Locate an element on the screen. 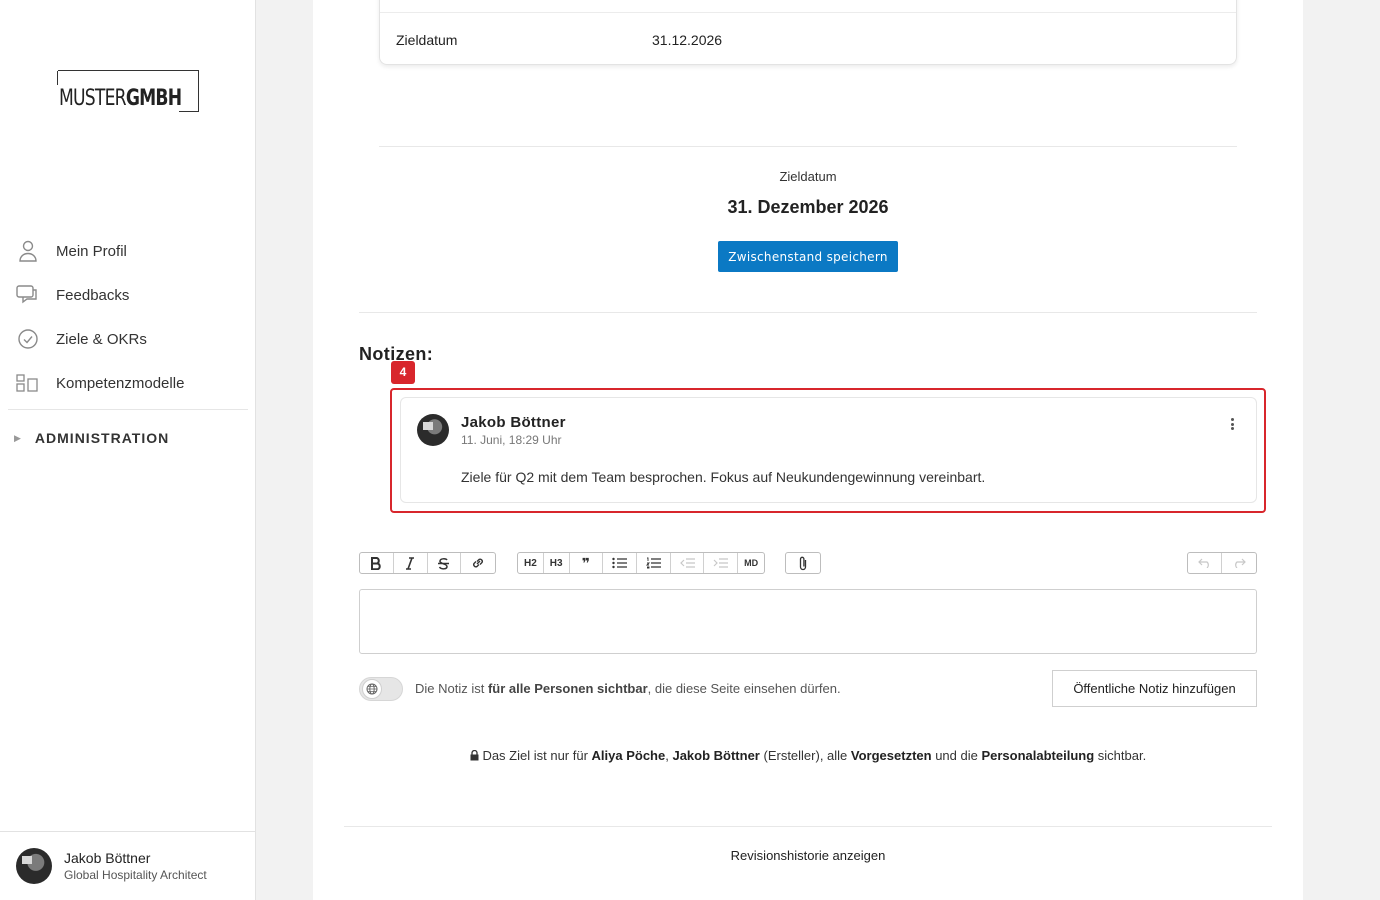  italic-button is located at coordinates (411, 563).